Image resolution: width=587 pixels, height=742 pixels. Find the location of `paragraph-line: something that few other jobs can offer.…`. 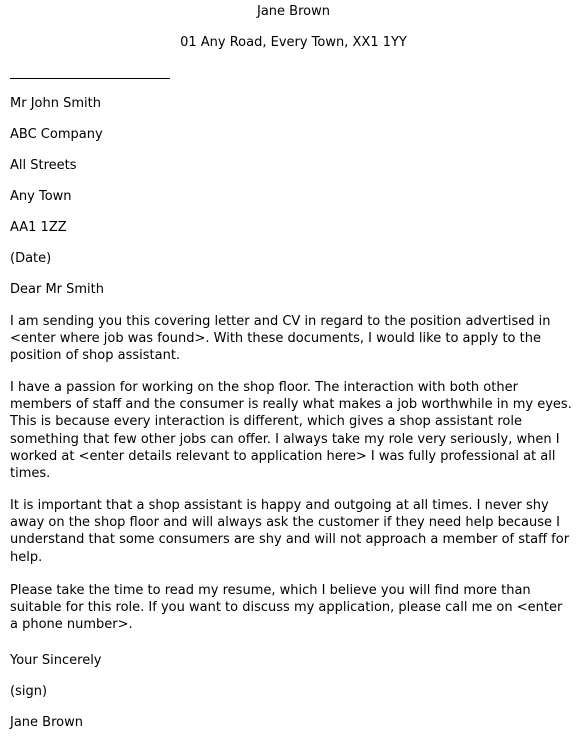

paragraph-line: something that few other jobs can offer.… is located at coordinates (285, 439).